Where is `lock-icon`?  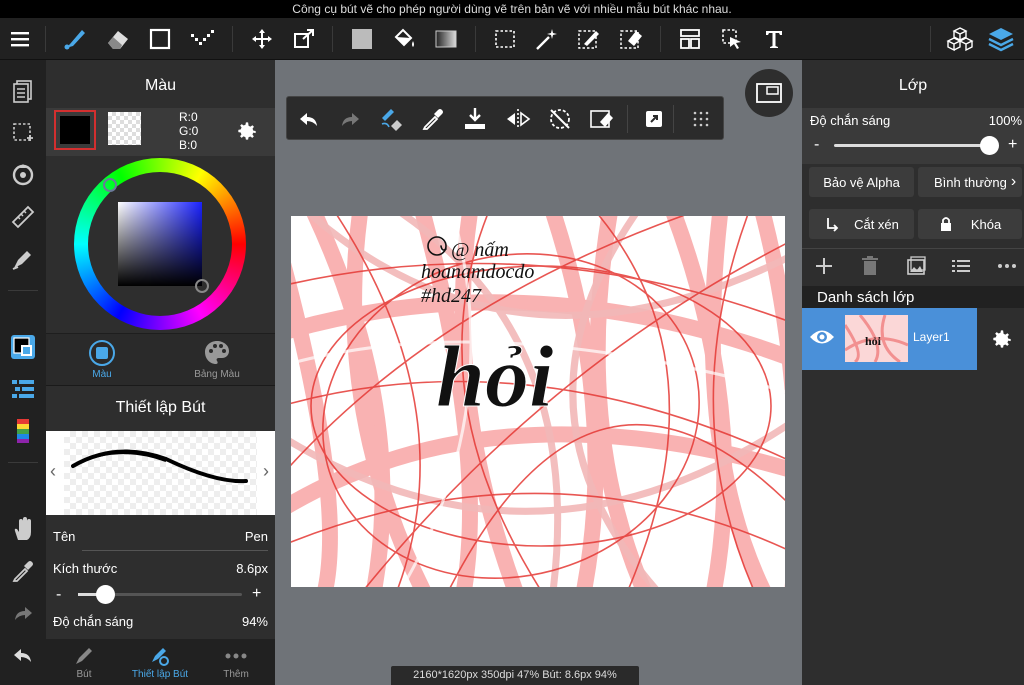 lock-icon is located at coordinates (945, 224).